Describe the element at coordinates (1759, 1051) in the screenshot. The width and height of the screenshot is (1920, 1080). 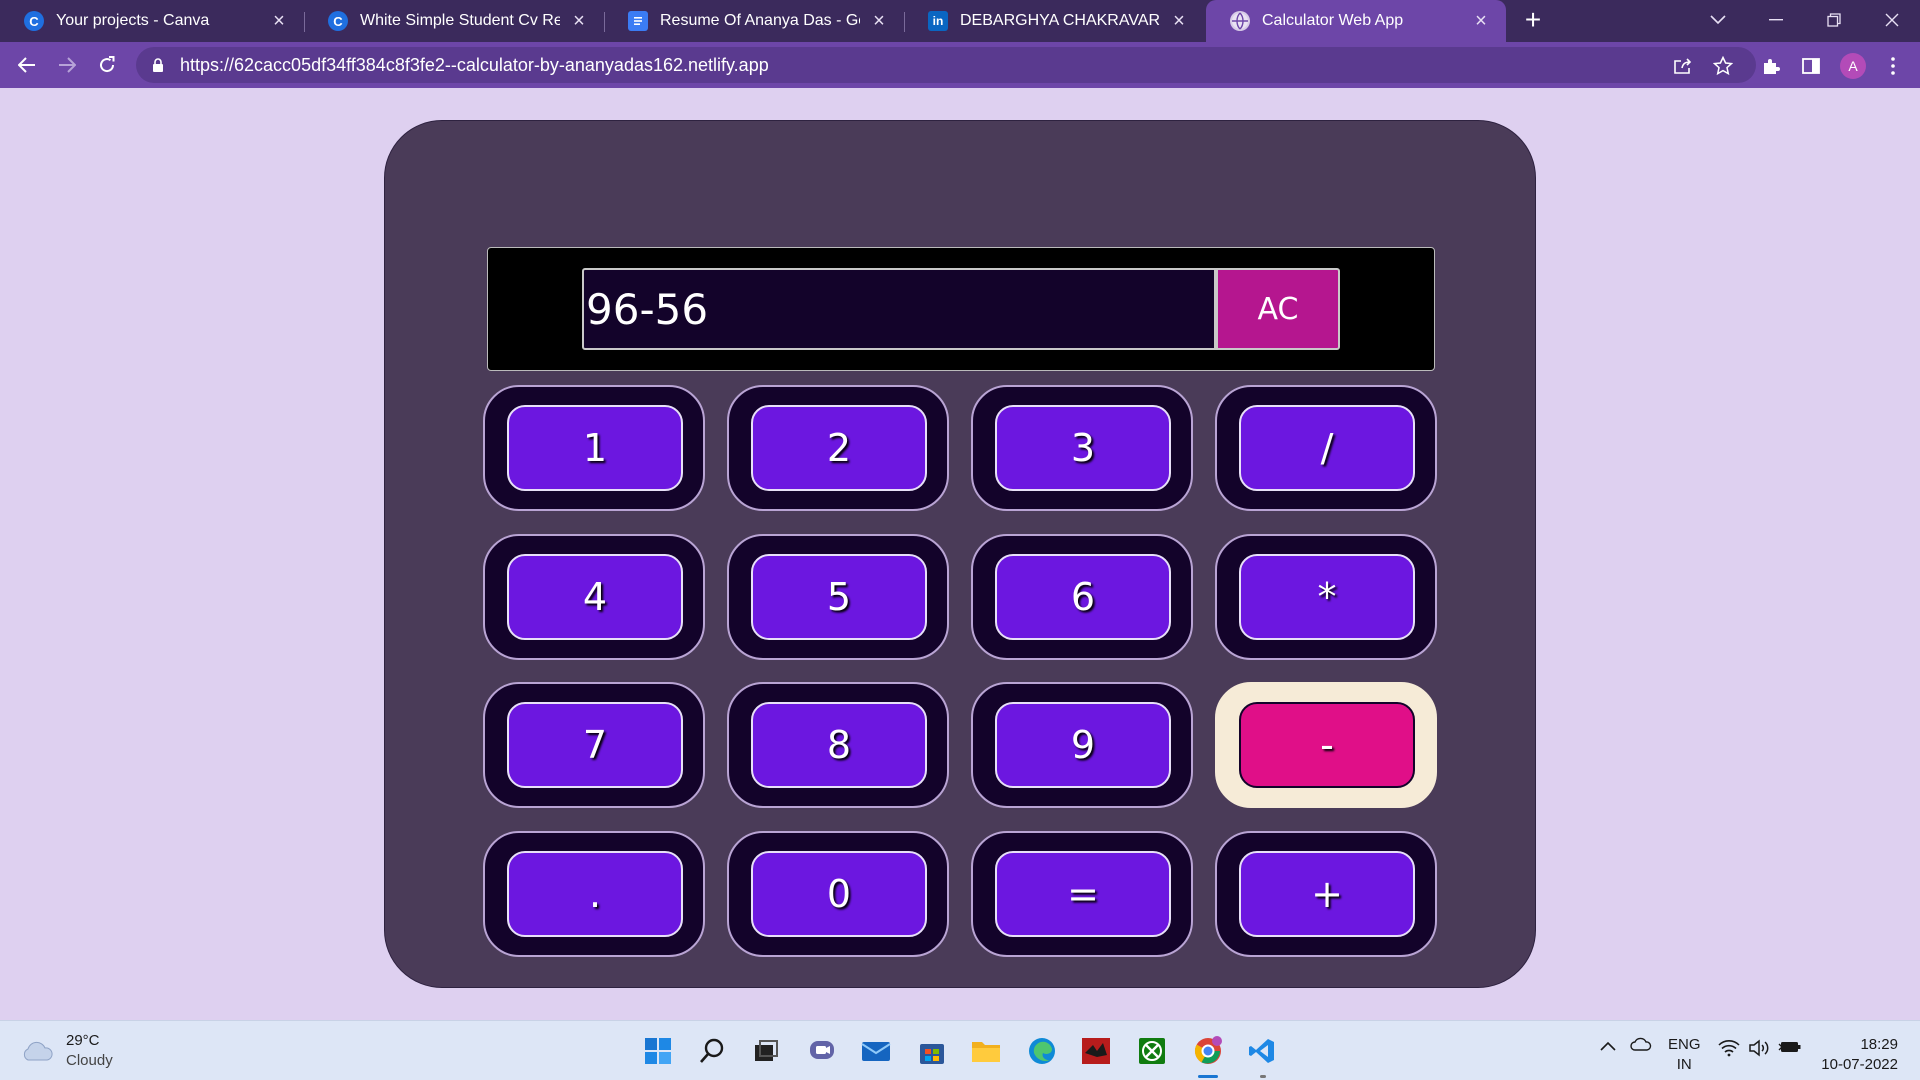
I see `volume-icon` at that location.